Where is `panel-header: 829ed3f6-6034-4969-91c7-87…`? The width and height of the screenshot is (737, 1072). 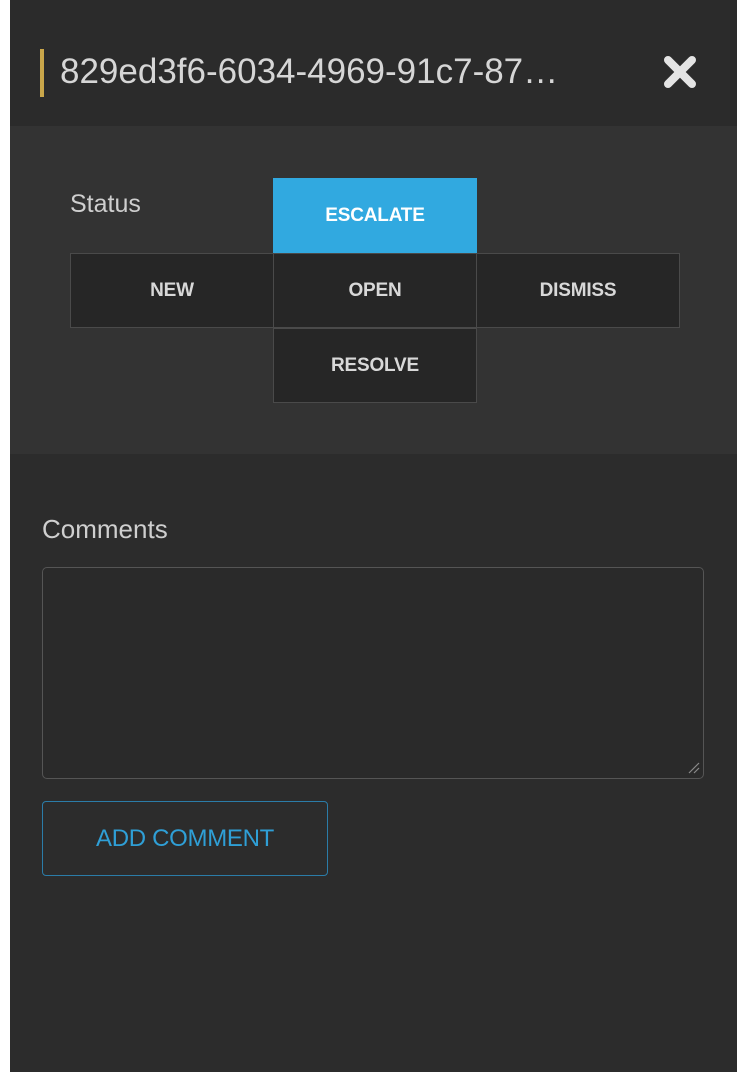
panel-header: 829ed3f6-6034-4969-91c7-87… is located at coordinates (373, 63).